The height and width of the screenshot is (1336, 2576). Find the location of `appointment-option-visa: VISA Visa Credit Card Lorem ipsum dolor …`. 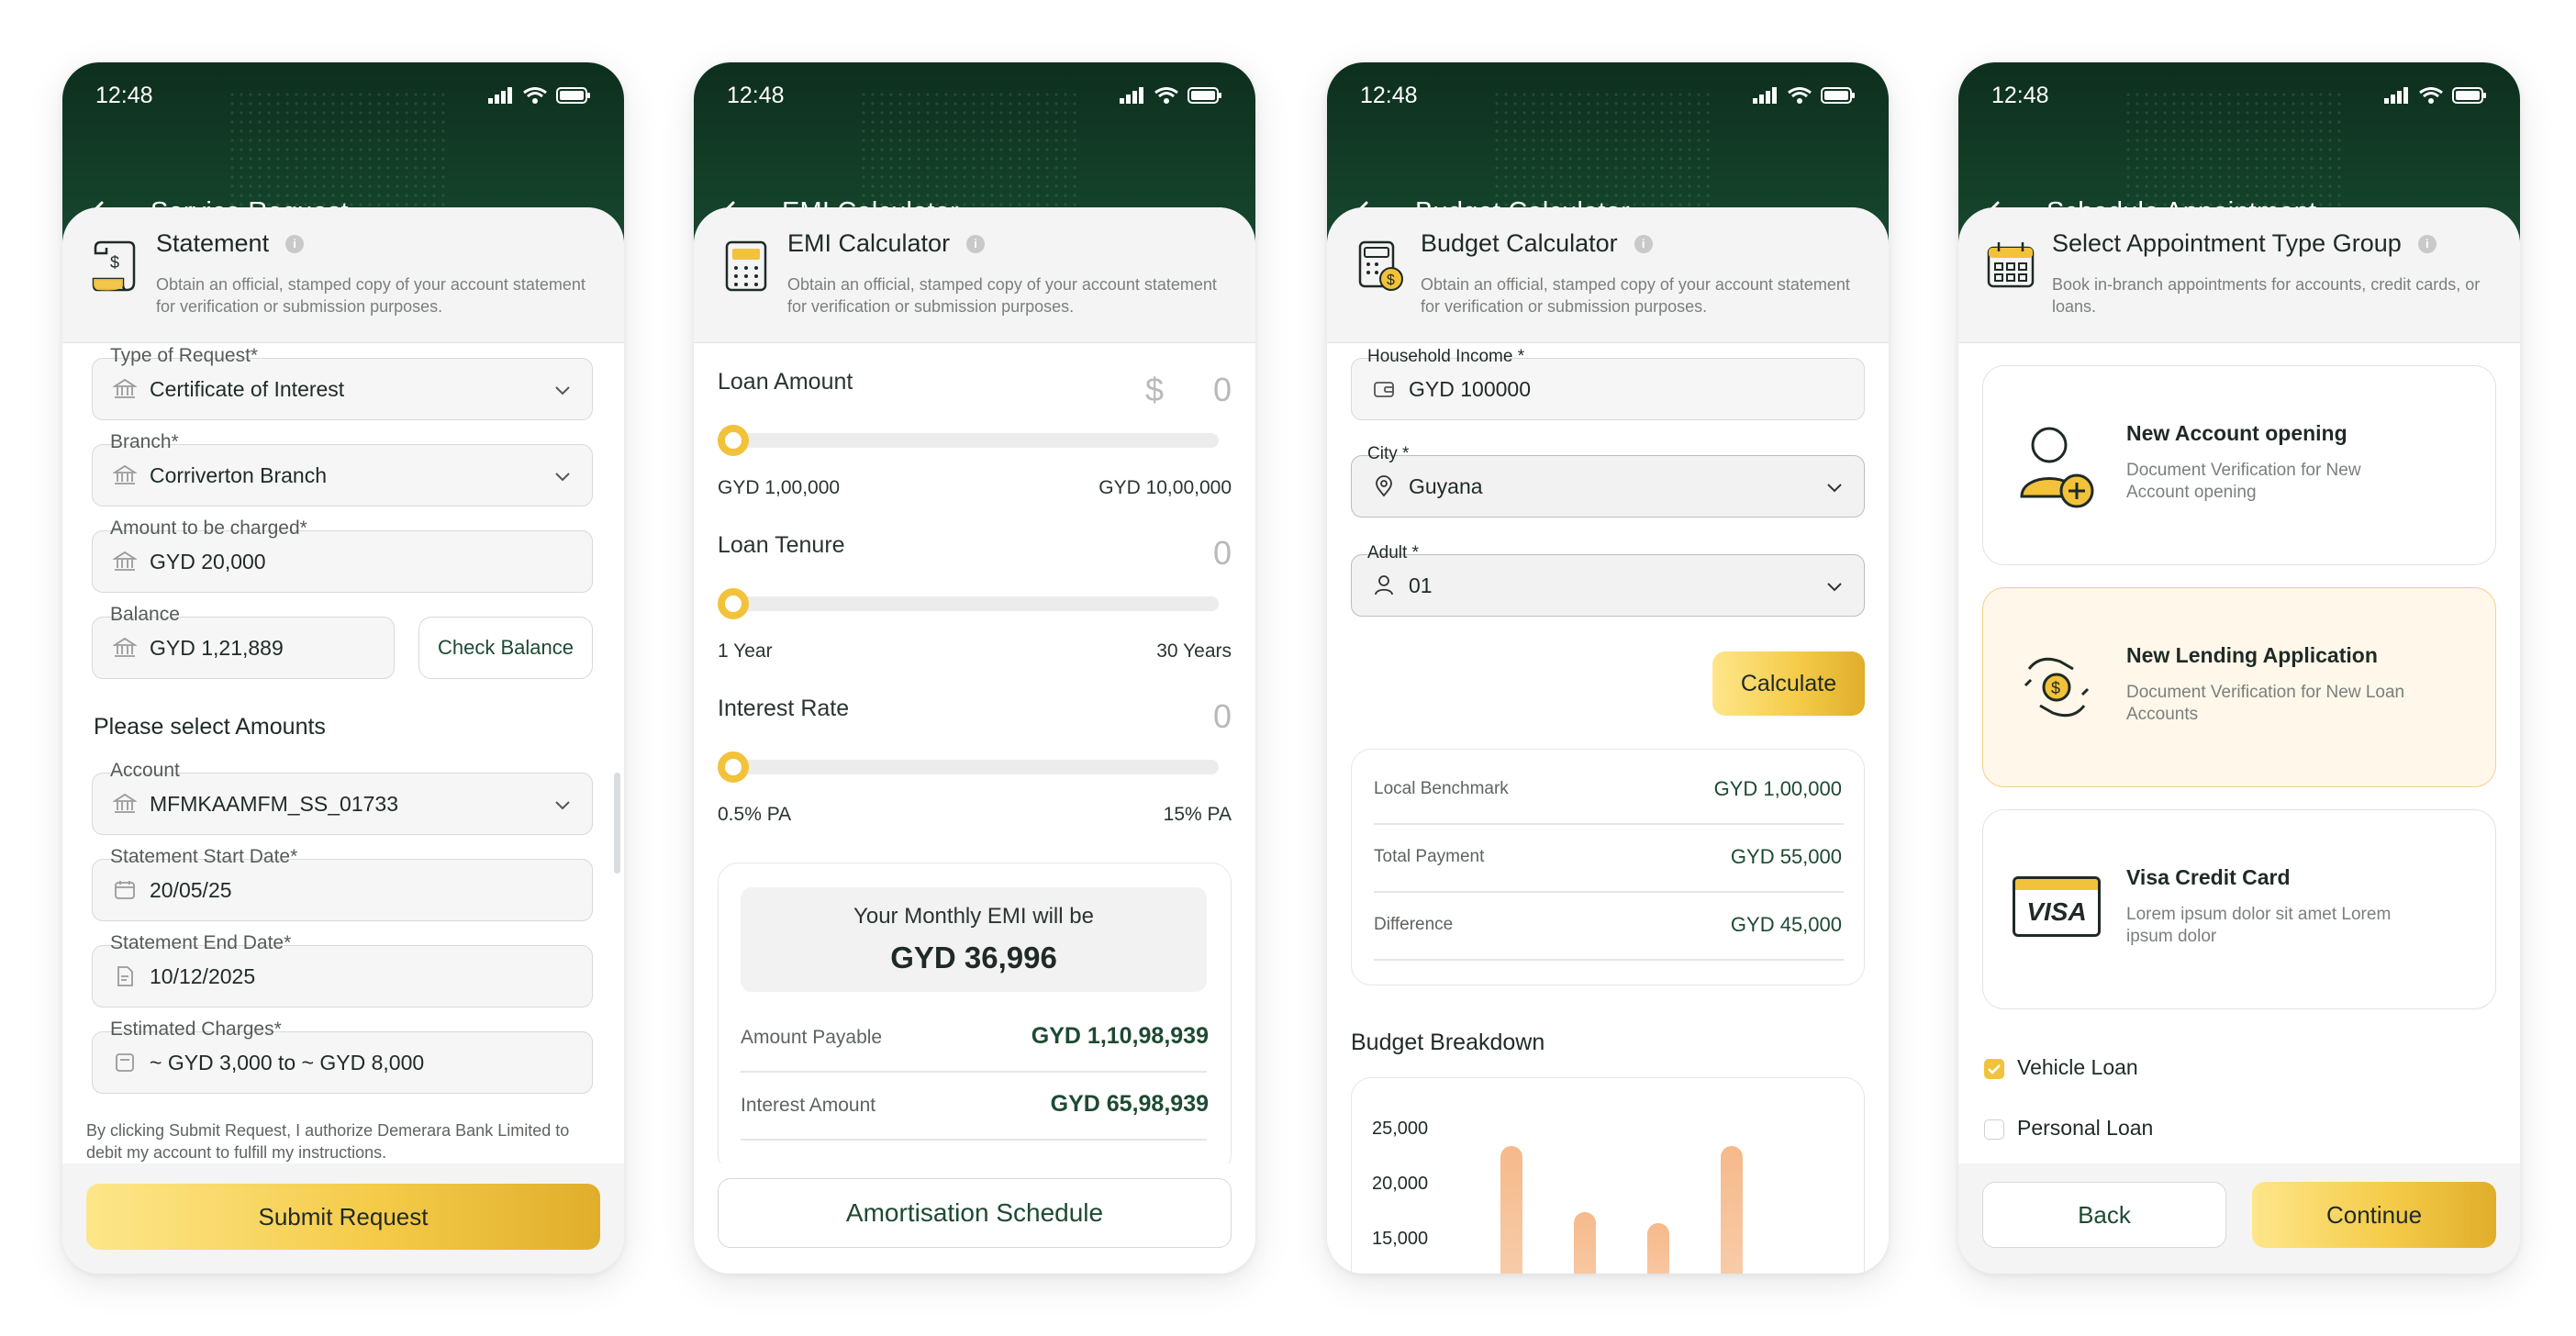

appointment-option-visa: VISA Visa Credit Card Lorem ipsum dolor … is located at coordinates (2239, 909).